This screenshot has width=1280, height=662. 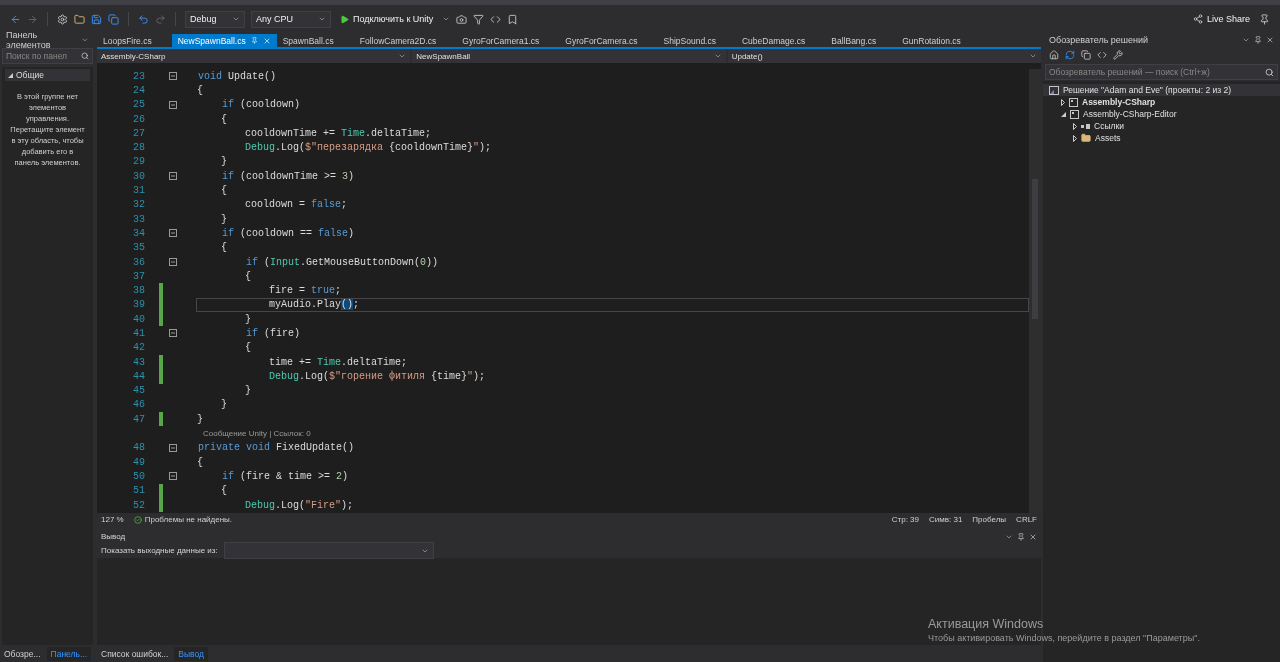 I want to click on tree-item: Assembly-CSharp-Editor, so click(x=1161, y=114).